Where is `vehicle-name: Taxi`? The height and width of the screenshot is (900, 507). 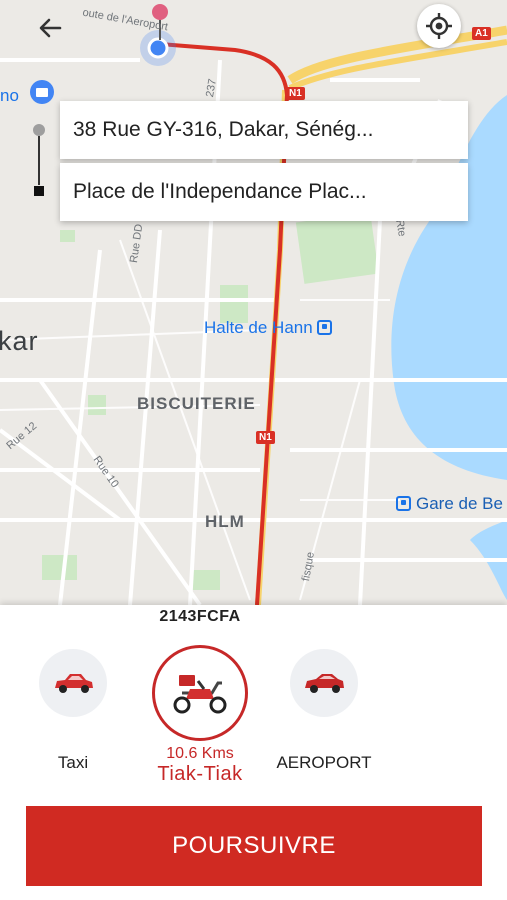 vehicle-name: Taxi is located at coordinates (73, 762).